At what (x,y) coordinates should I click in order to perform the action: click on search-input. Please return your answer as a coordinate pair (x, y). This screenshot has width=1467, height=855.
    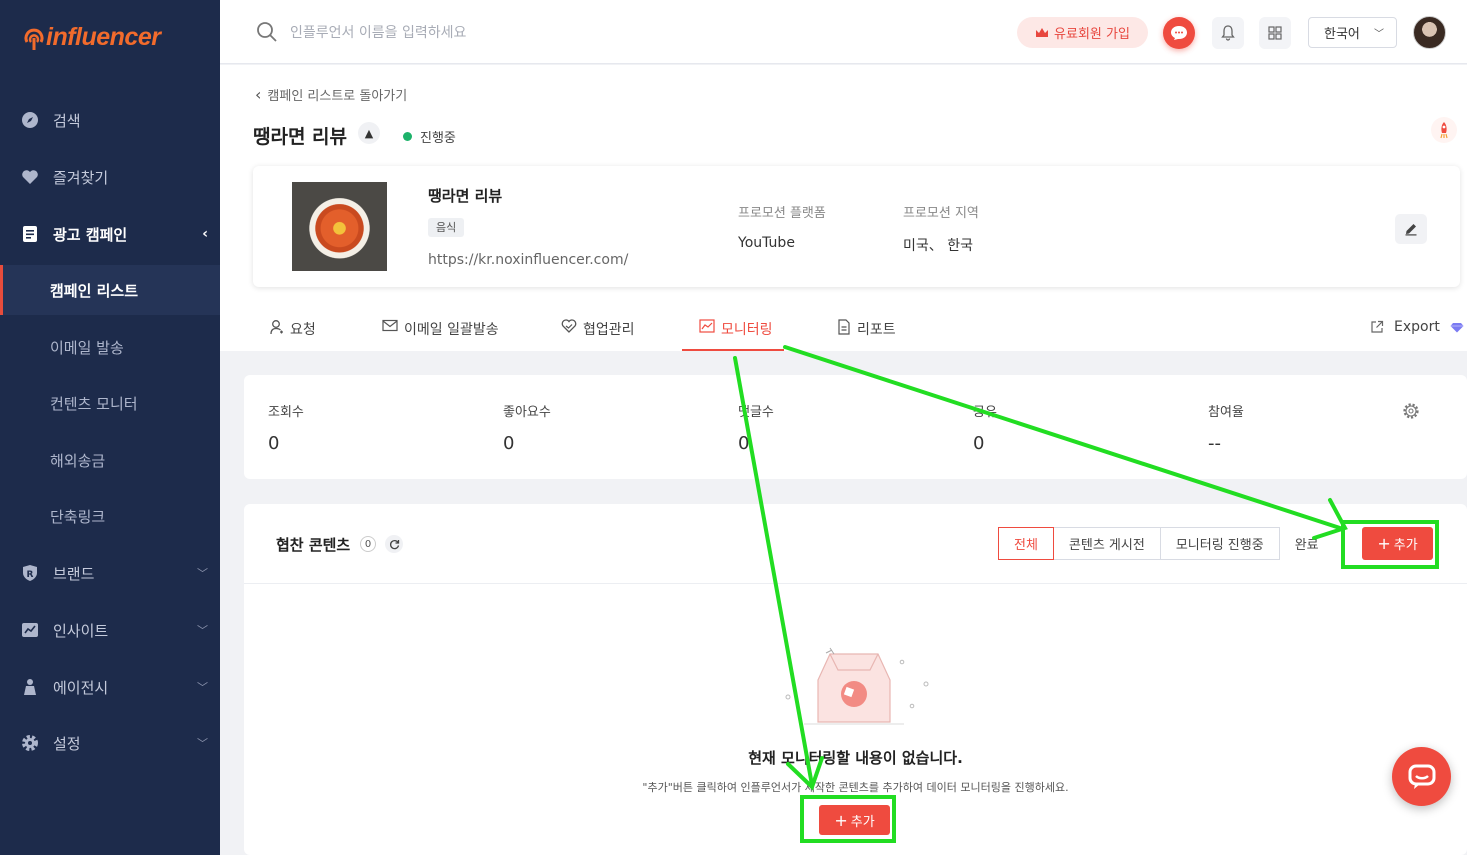
    Looking at the image, I should click on (480, 33).